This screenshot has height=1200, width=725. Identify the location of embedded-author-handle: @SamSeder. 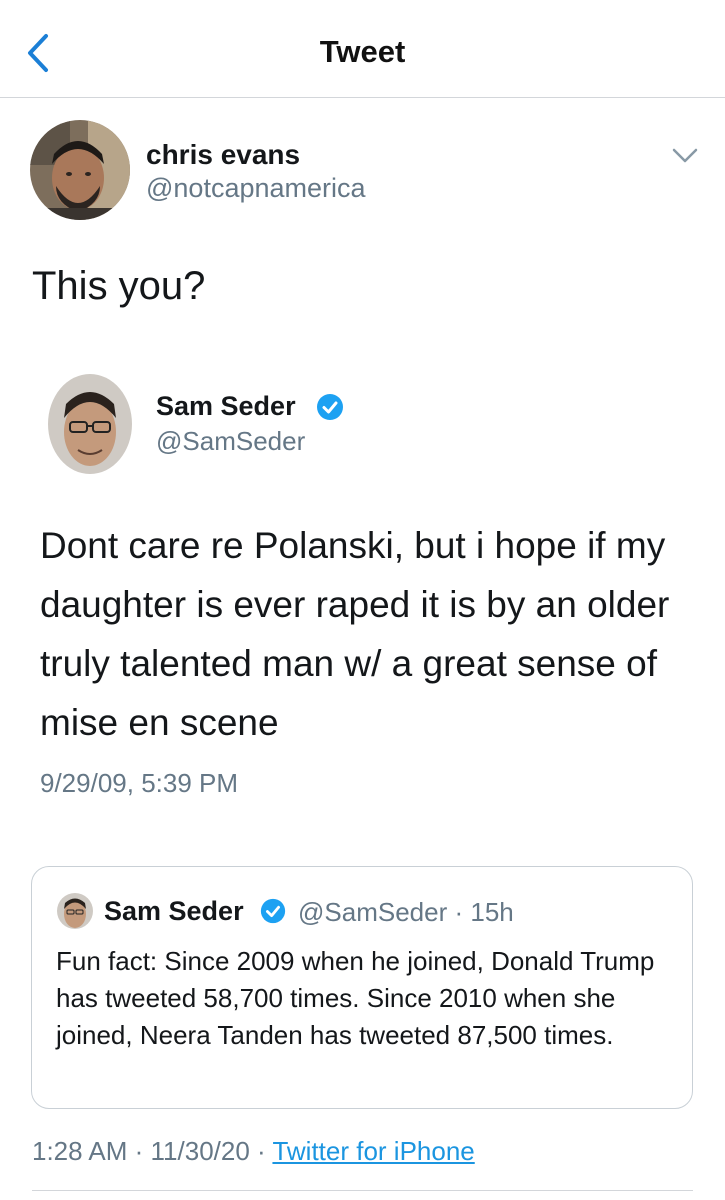
(231, 441).